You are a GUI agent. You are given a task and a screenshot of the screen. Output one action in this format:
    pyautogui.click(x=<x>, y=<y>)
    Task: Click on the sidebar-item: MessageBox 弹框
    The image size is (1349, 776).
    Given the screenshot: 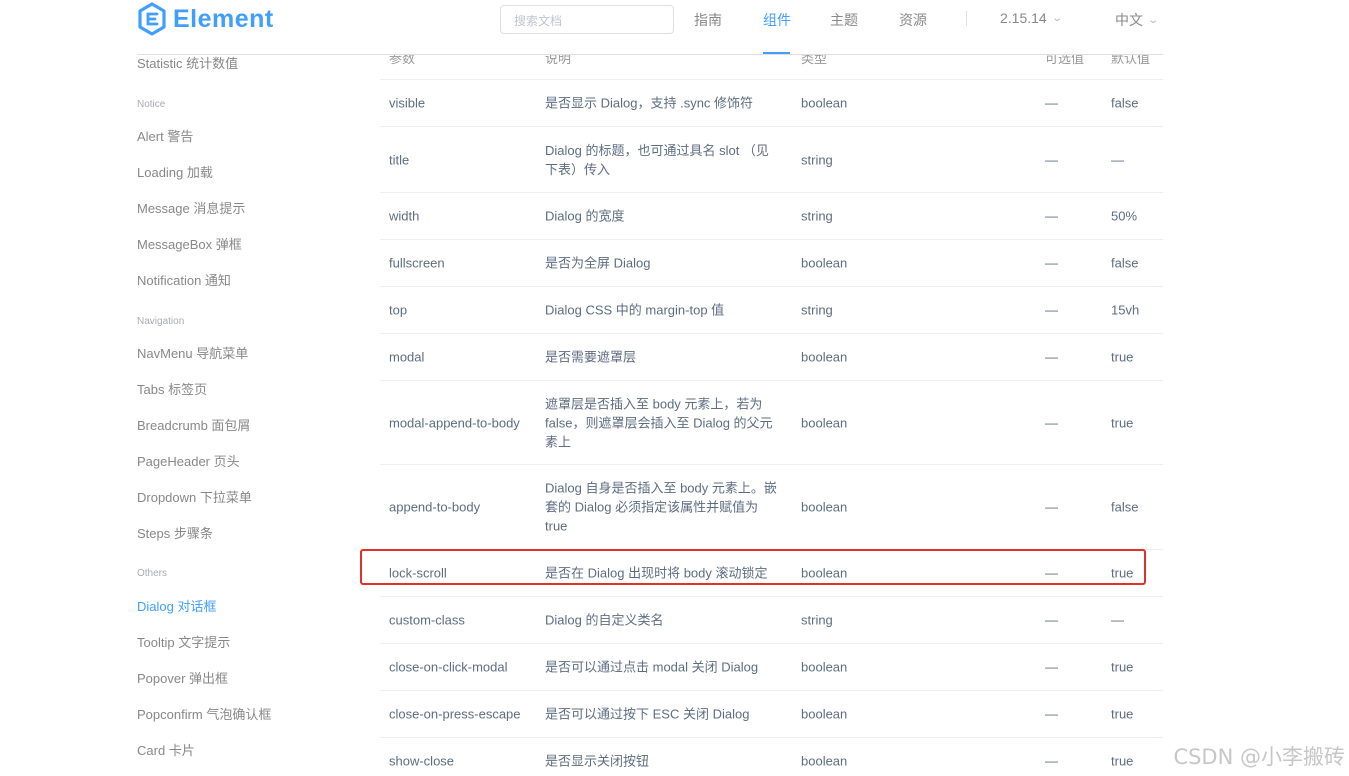 What is the action you would take?
    pyautogui.click(x=189, y=243)
    